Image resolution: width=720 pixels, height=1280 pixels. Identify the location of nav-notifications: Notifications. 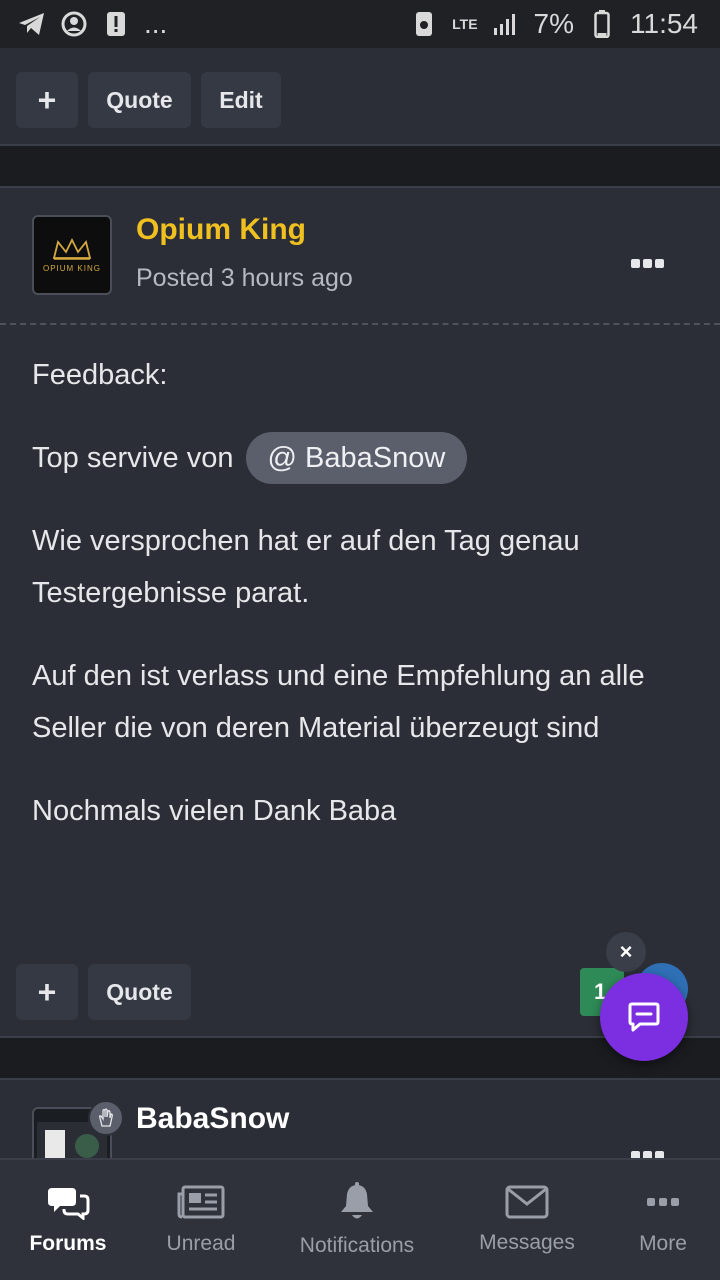
(357, 1220).